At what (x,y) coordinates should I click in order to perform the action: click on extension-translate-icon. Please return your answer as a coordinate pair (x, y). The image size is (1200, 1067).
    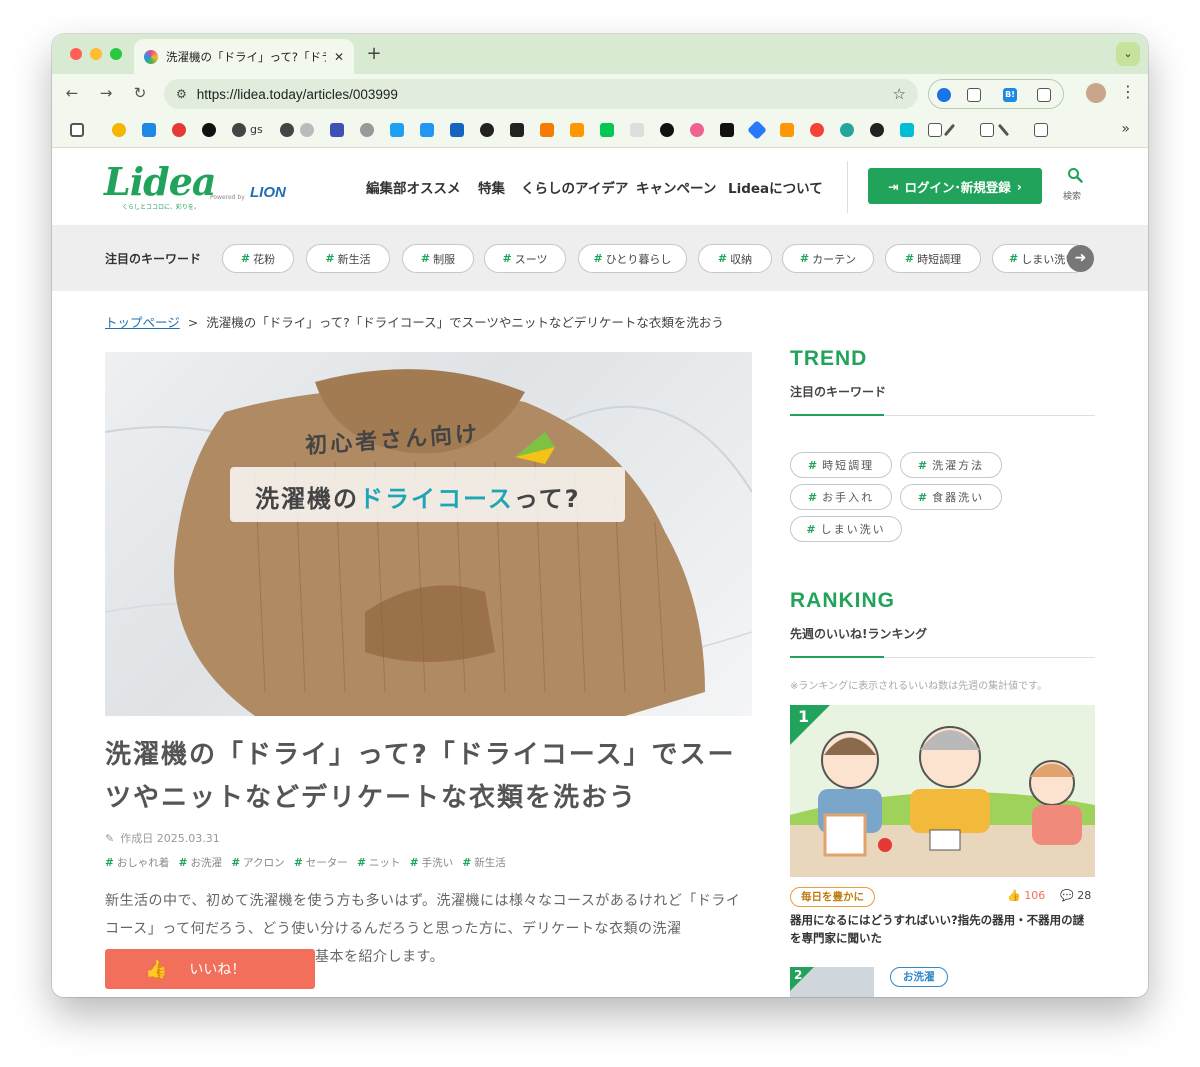
    Looking at the image, I should click on (944, 95).